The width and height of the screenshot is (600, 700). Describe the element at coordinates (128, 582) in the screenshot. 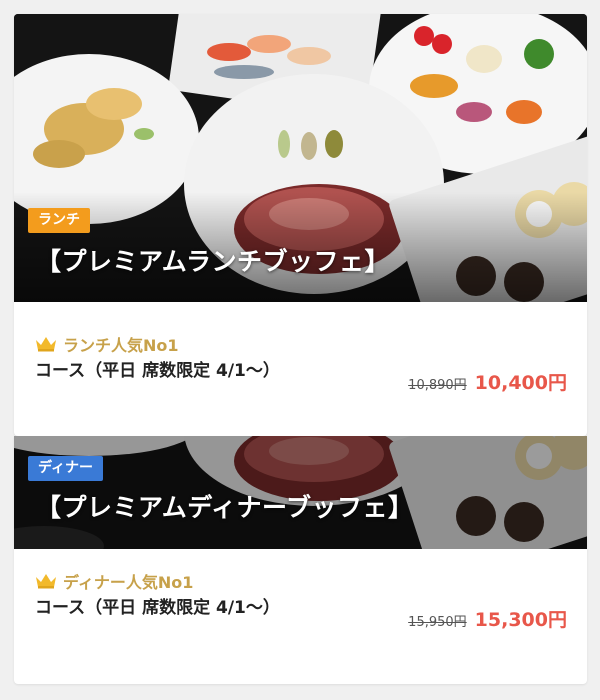

I see `popular-text: ディナー人気No1` at that location.